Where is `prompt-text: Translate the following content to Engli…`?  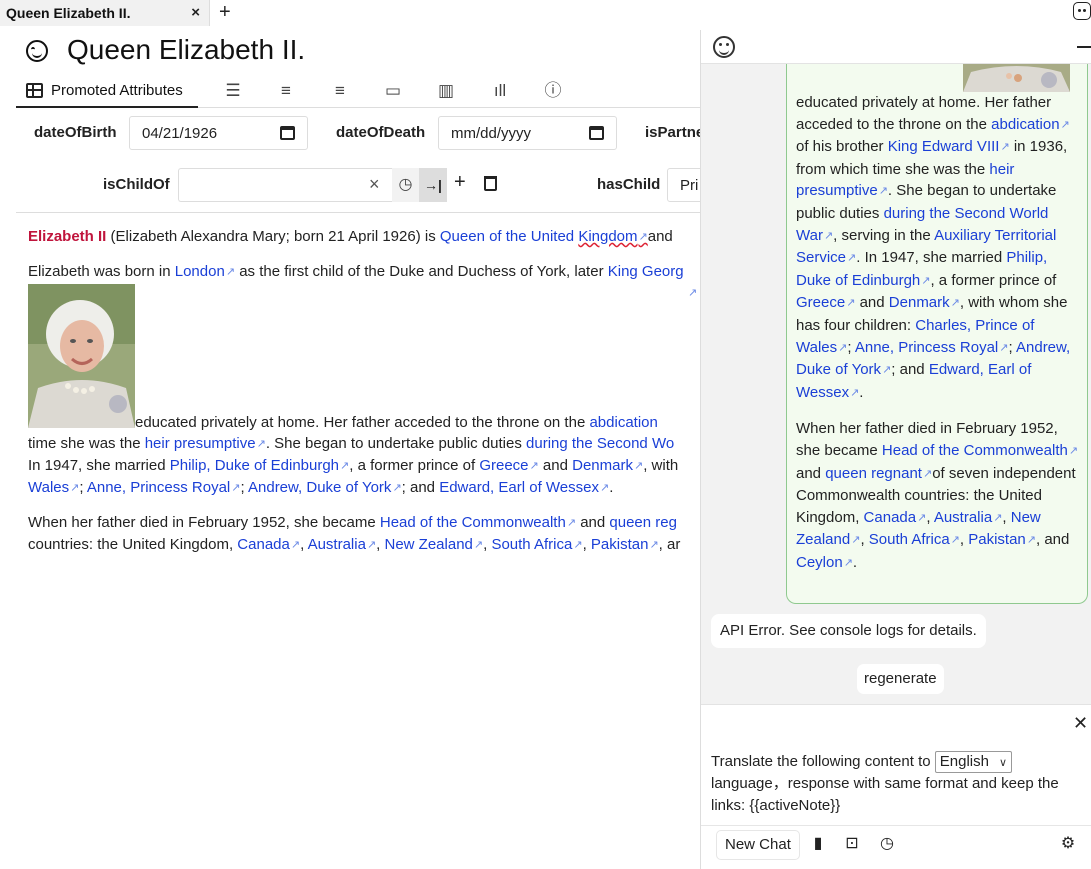 prompt-text: Translate the following content to Engli… is located at coordinates (897, 784).